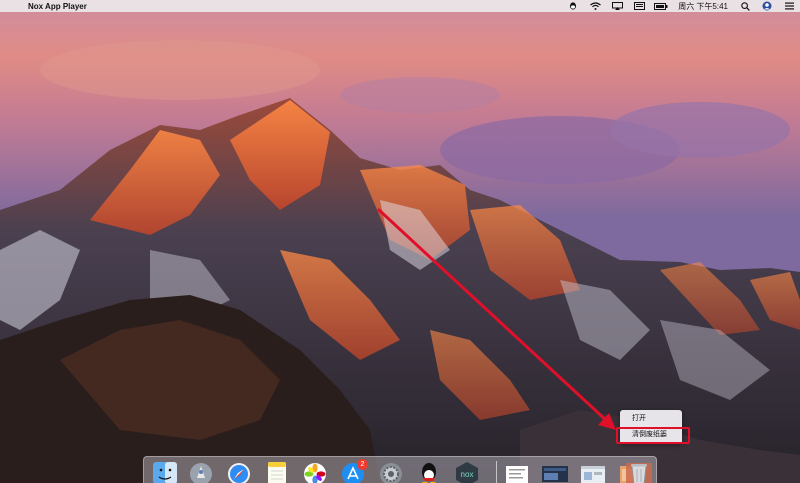 The height and width of the screenshot is (483, 800). What do you see at coordinates (617, 6) in the screenshot?
I see `airplay-icon` at bounding box center [617, 6].